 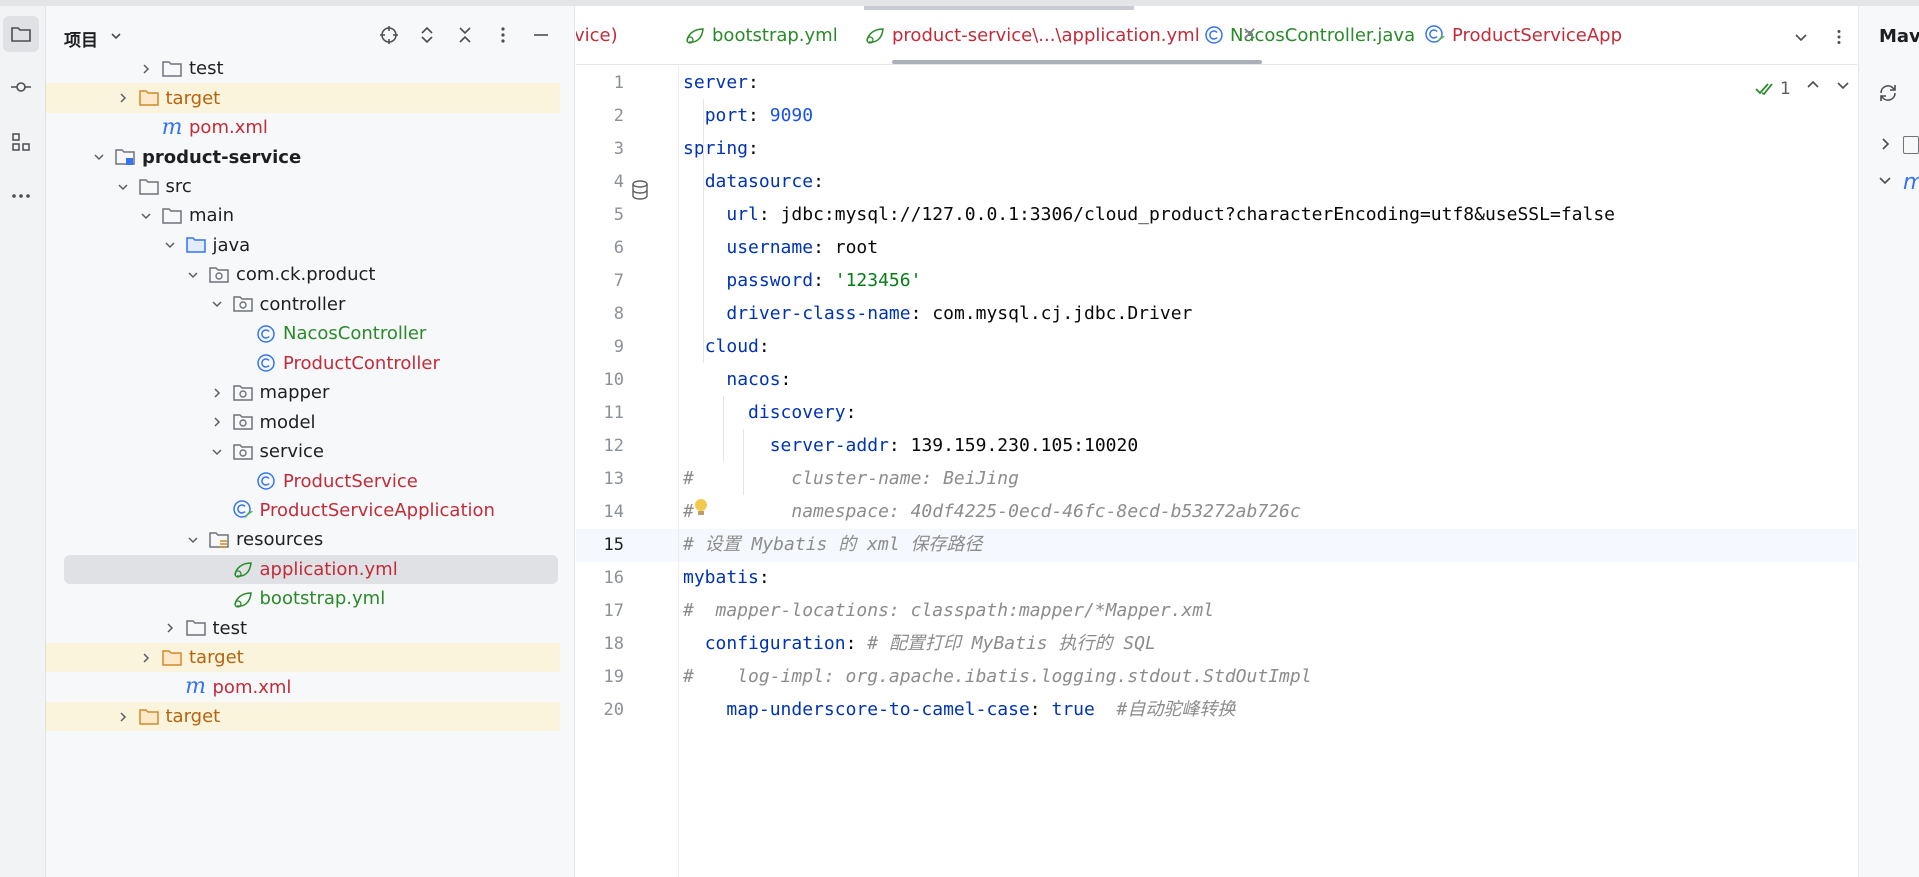 I want to click on tree-item: model, so click(x=303, y=421).